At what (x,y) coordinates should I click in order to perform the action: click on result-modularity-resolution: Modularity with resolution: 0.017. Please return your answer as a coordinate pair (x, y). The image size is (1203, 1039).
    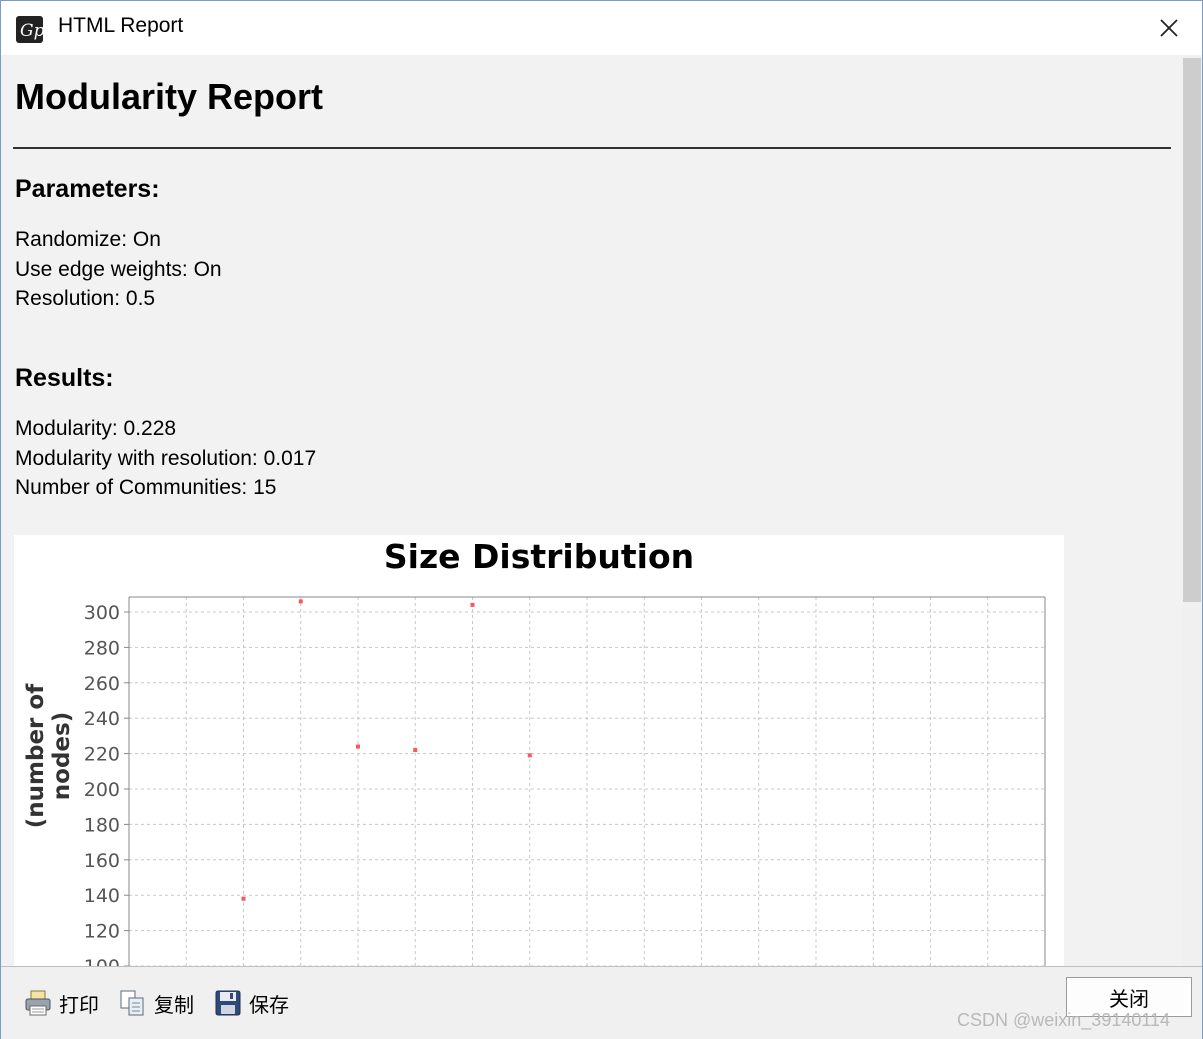
    Looking at the image, I should click on (166, 458).